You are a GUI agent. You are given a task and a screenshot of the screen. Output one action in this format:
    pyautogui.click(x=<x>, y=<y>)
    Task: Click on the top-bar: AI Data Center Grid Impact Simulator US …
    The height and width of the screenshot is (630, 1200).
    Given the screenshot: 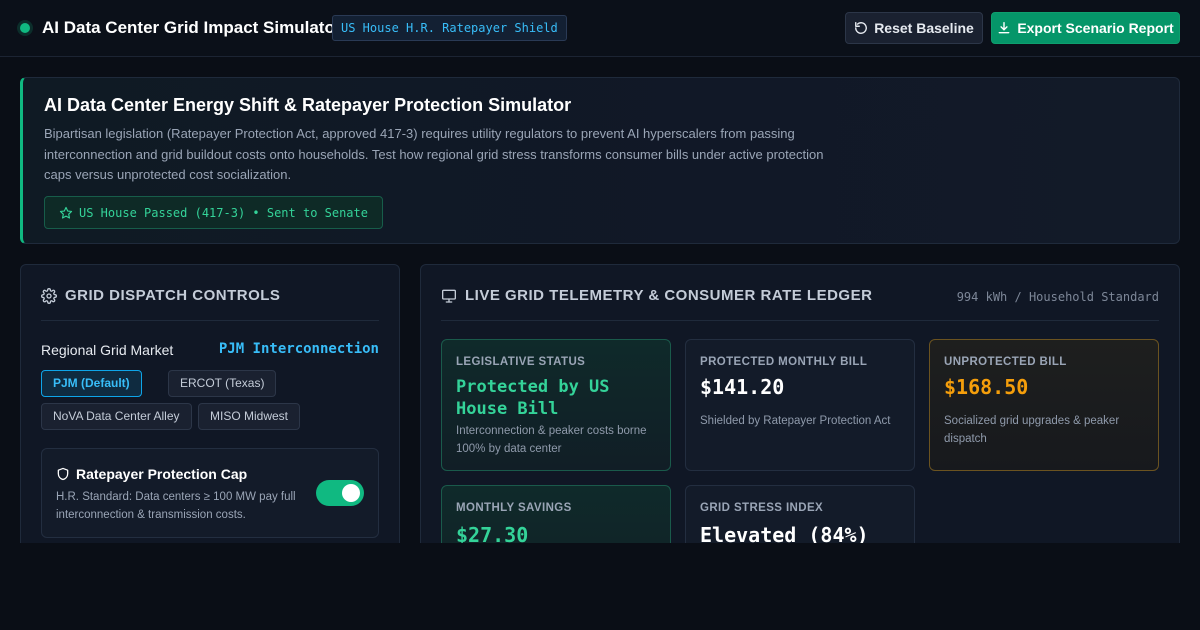 What is the action you would take?
    pyautogui.click(x=600, y=28)
    